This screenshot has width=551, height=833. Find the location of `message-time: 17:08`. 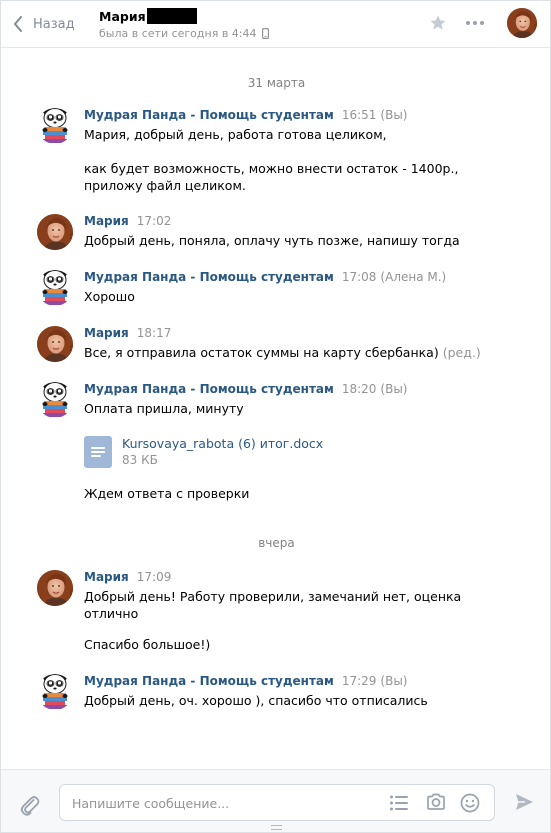

message-time: 17:08 is located at coordinates (359, 277).